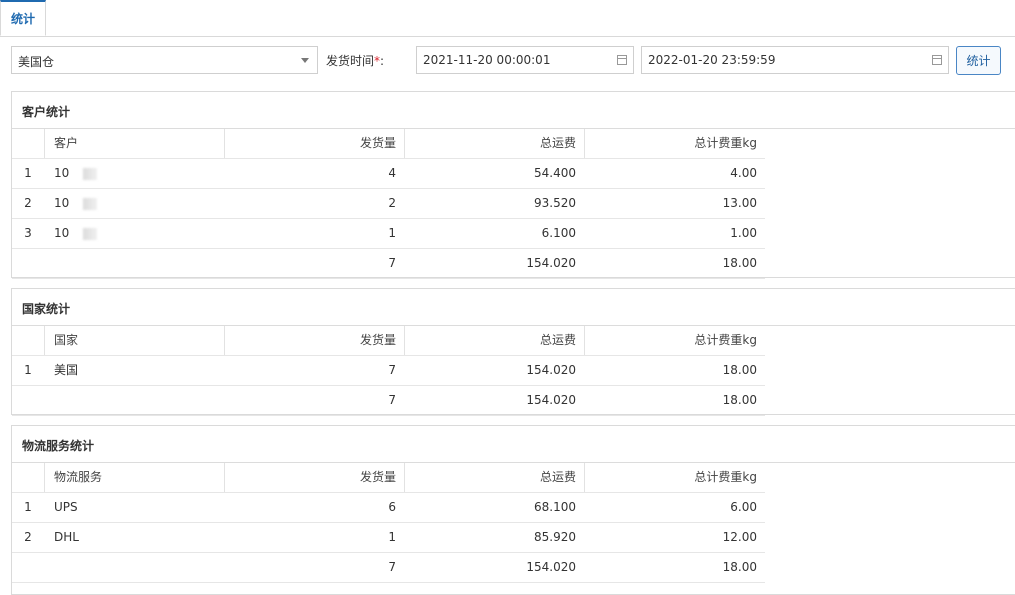  I want to click on total-freight: 54.400, so click(555, 173).